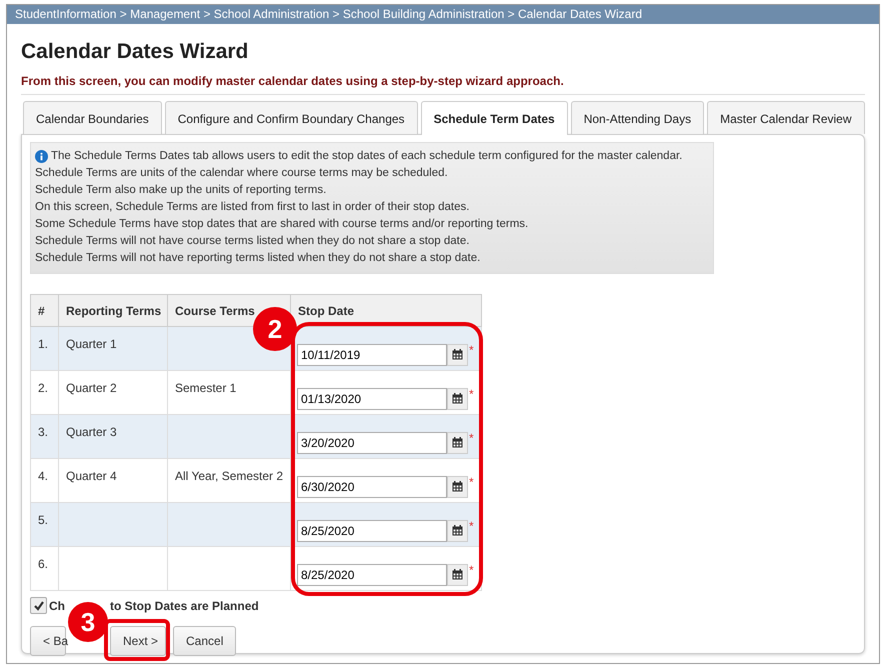 The width and height of the screenshot is (886, 670). What do you see at coordinates (372, 355) in the screenshot?
I see `date-field: 10/11/2019` at bounding box center [372, 355].